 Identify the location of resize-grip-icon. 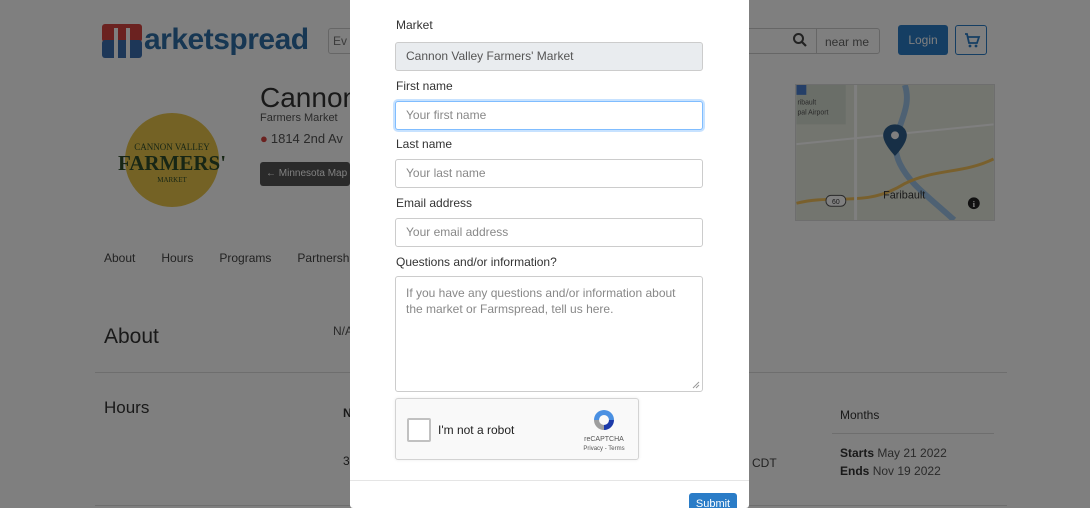
(696, 385).